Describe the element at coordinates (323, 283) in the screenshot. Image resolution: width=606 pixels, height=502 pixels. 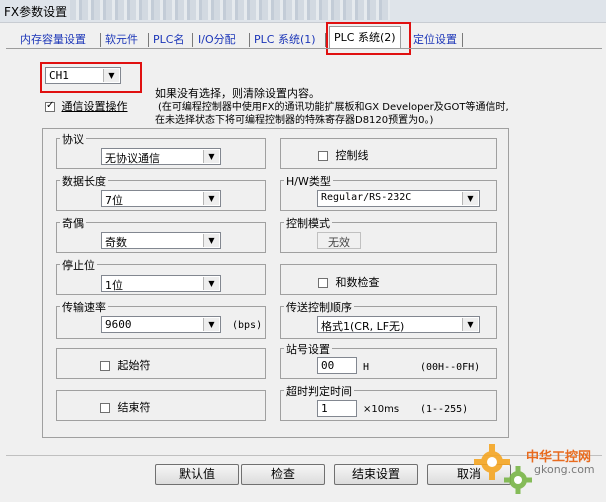
I see `sum-check-checkbox` at that location.